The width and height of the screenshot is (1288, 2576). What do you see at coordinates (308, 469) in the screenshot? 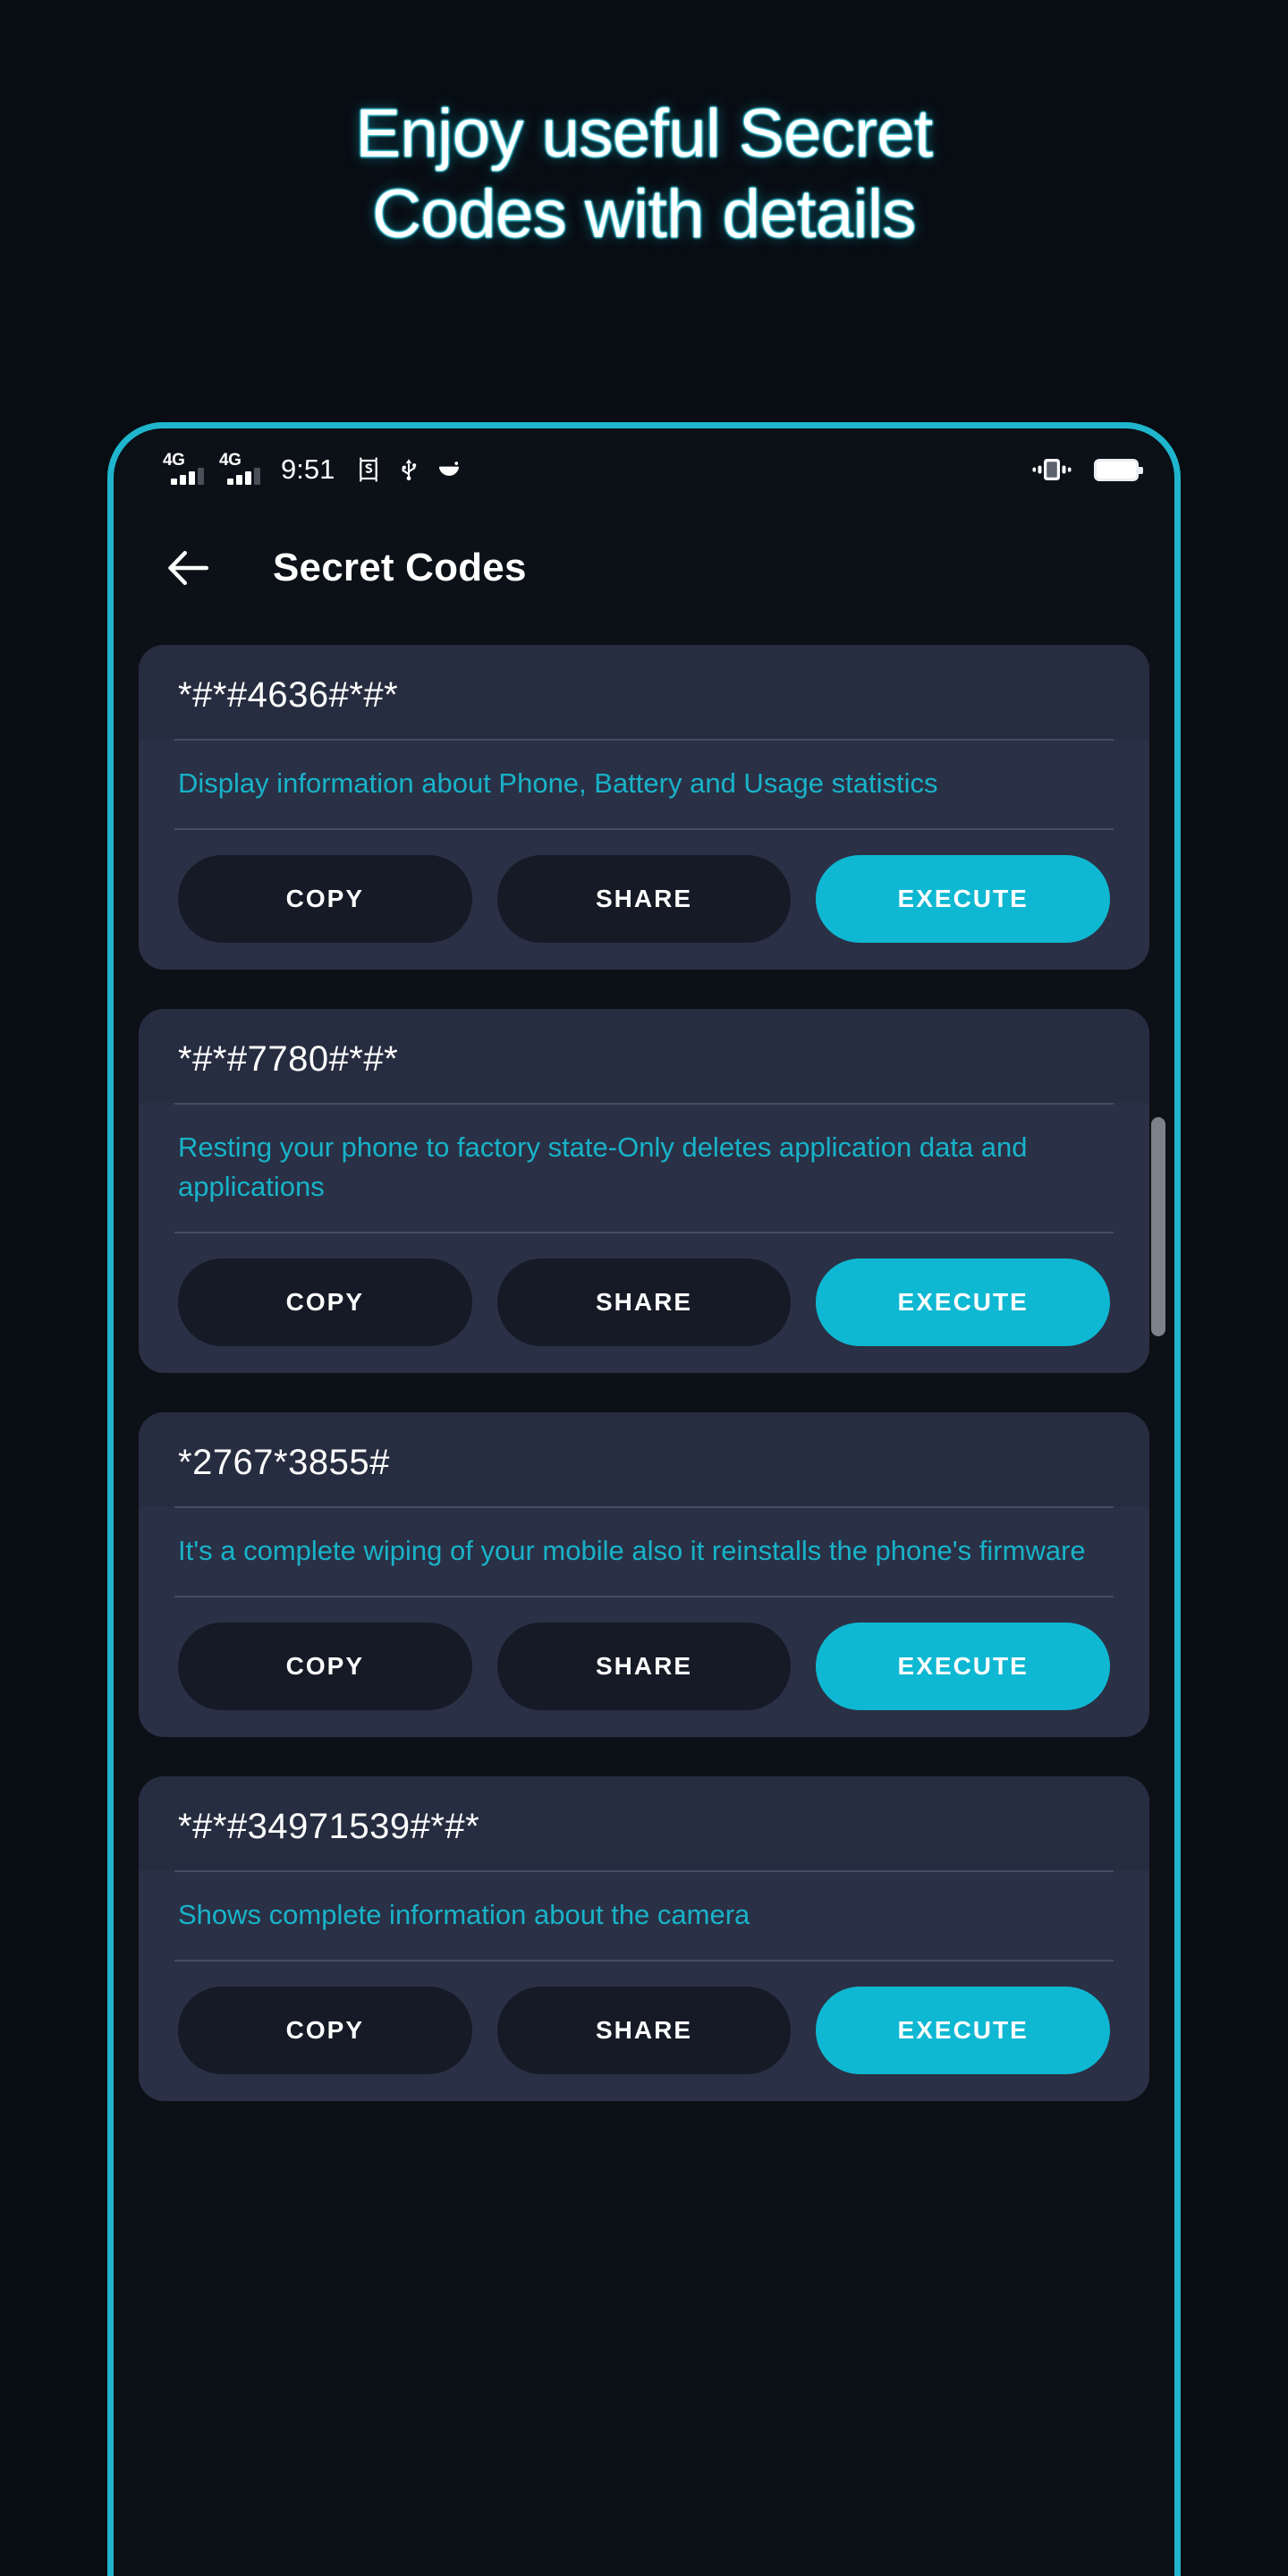
I see `status-bar-clock: 9:51` at bounding box center [308, 469].